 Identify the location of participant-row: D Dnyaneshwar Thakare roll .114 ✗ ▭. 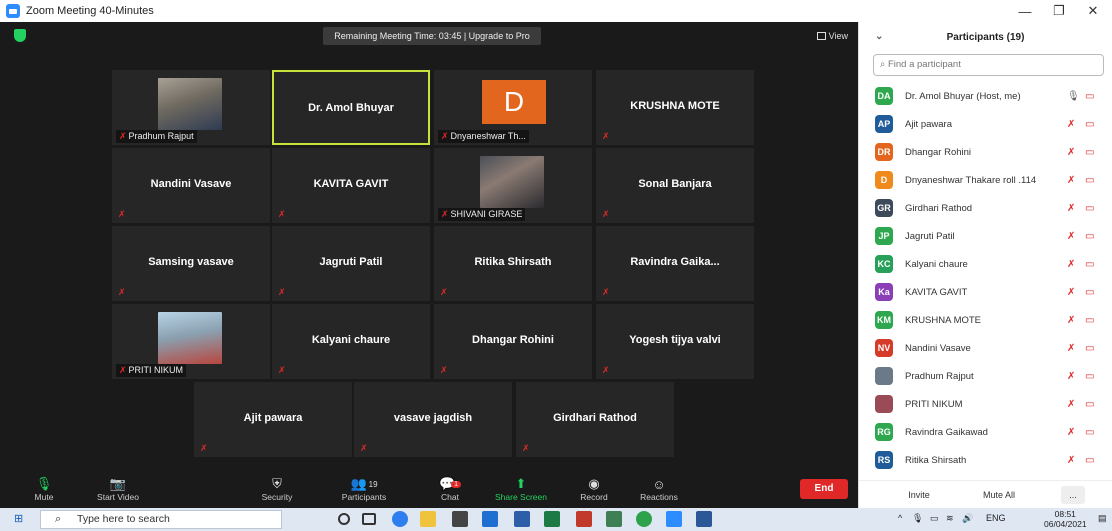
(985, 180).